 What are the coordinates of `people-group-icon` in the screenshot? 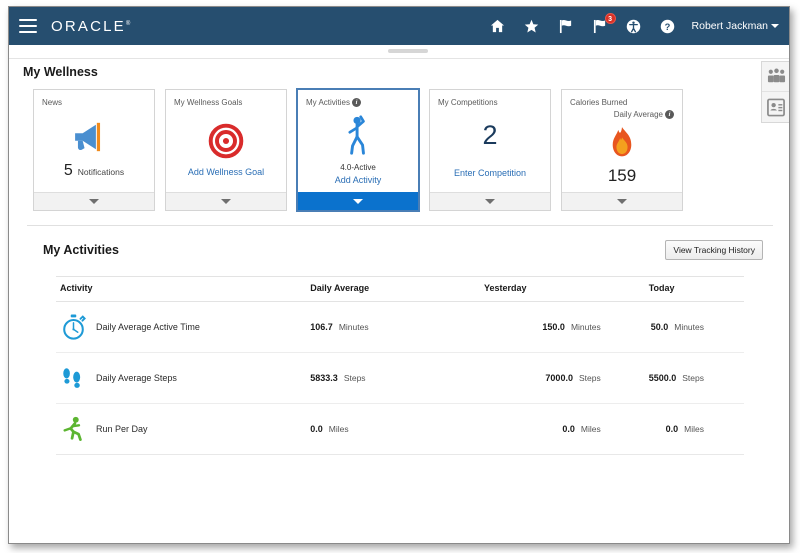 It's located at (775, 77).